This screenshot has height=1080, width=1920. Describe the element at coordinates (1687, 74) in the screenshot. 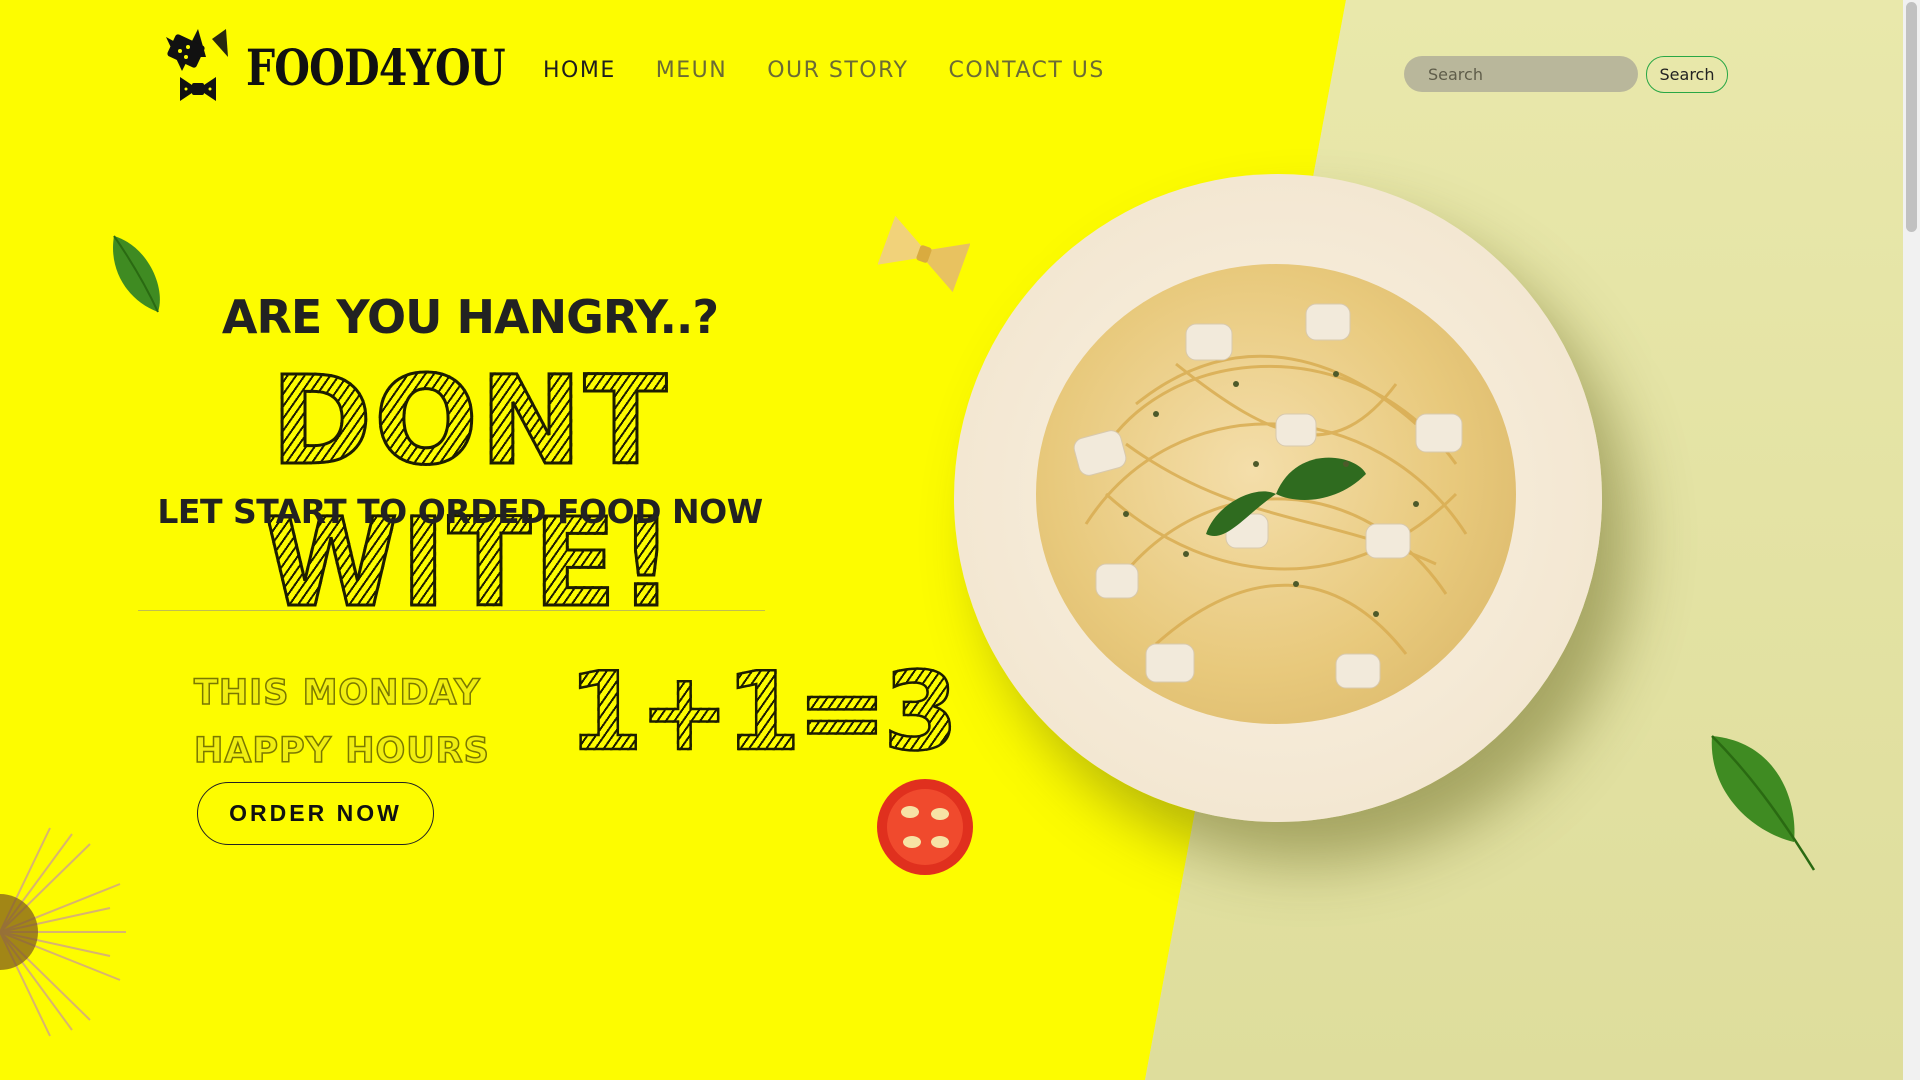

I see `search-button: Search` at that location.